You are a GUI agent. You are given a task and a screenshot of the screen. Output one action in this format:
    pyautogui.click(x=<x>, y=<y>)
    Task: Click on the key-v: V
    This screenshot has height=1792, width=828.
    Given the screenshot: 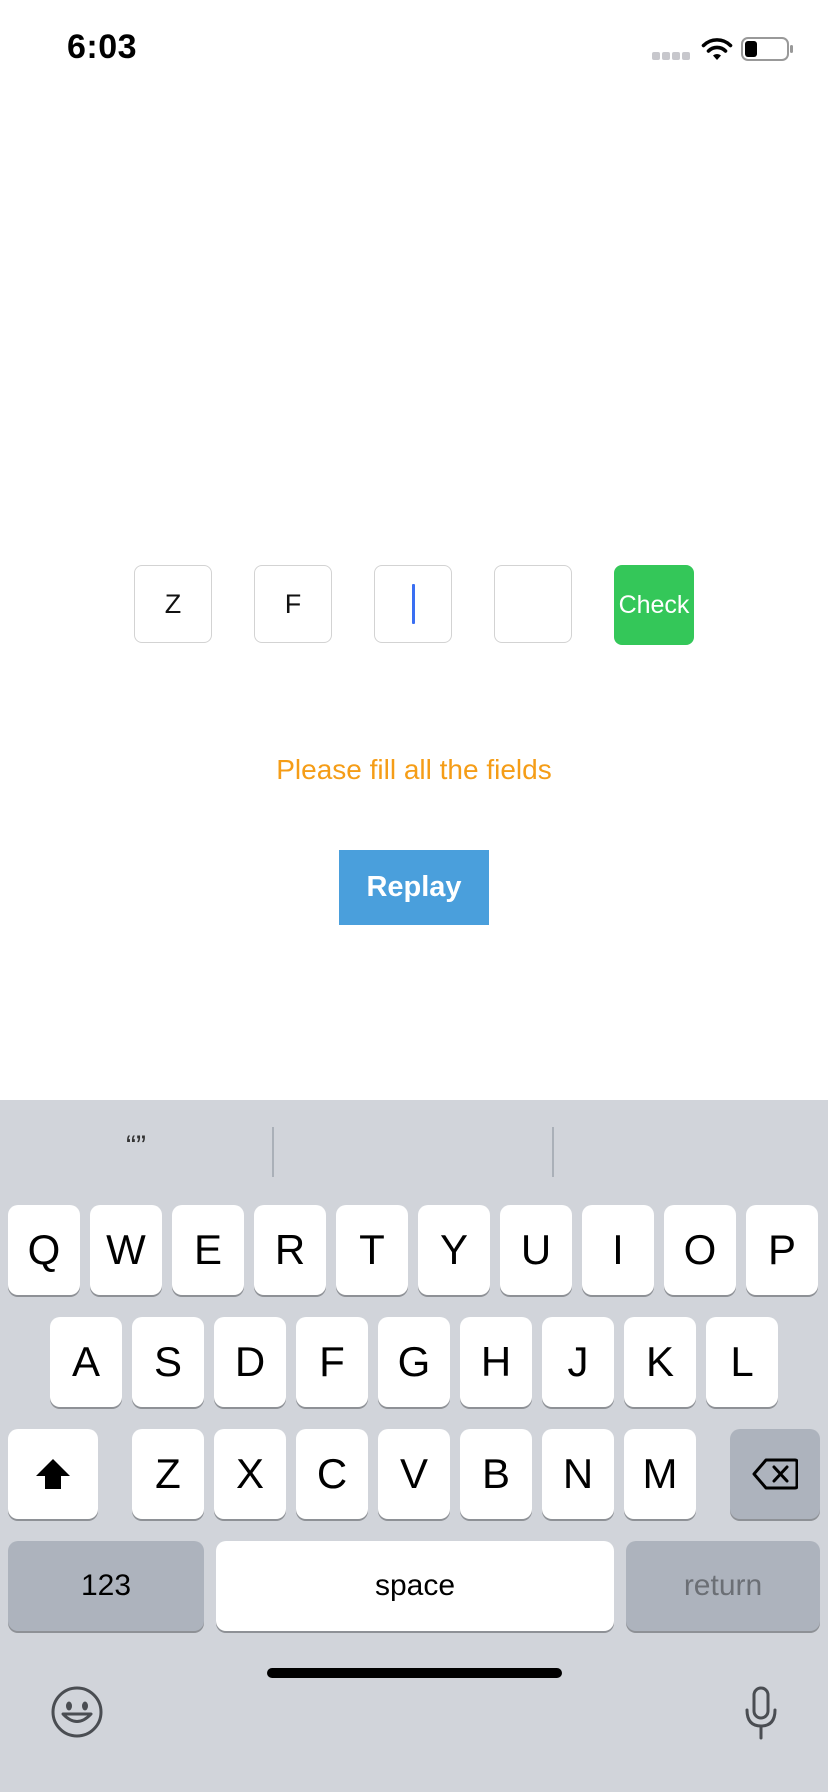 What is the action you would take?
    pyautogui.click(x=414, y=1474)
    